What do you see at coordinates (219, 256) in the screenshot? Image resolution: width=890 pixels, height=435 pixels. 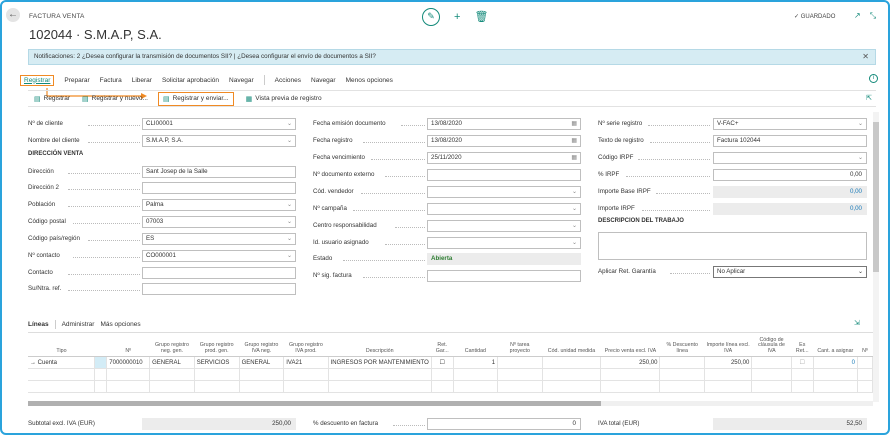 I see `contacto-no-input: CO000001 ⌄` at bounding box center [219, 256].